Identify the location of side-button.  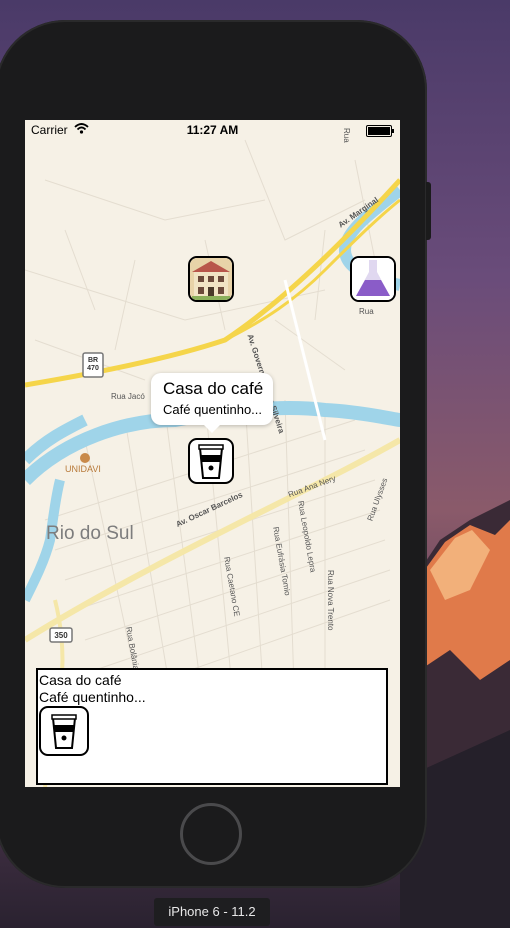
(428, 211).